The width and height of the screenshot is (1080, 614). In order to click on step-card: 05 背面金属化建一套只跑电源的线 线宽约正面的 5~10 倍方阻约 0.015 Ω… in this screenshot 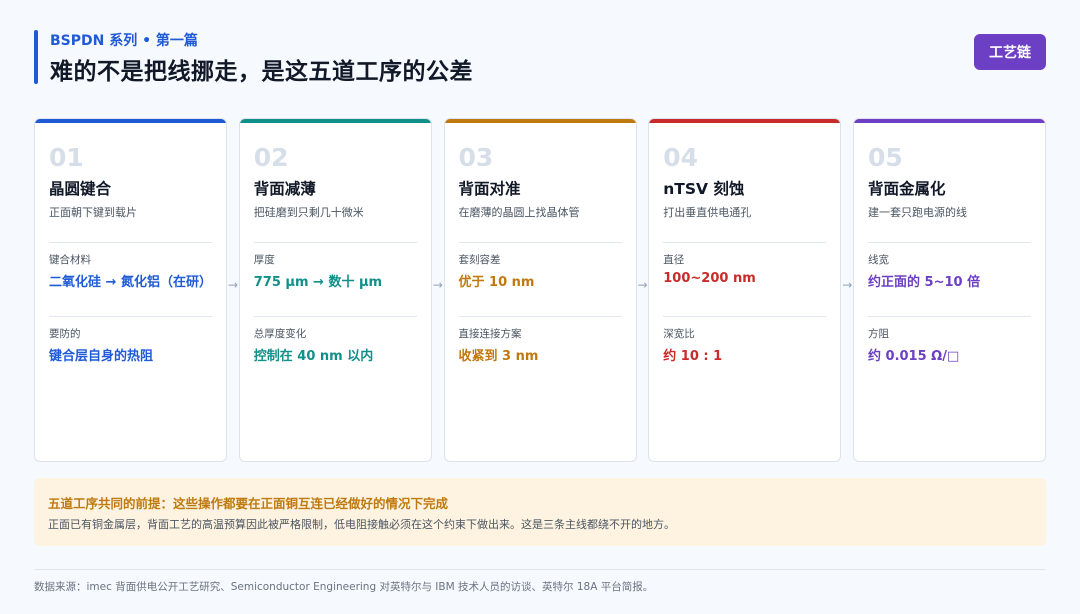, I will do `click(949, 290)`.